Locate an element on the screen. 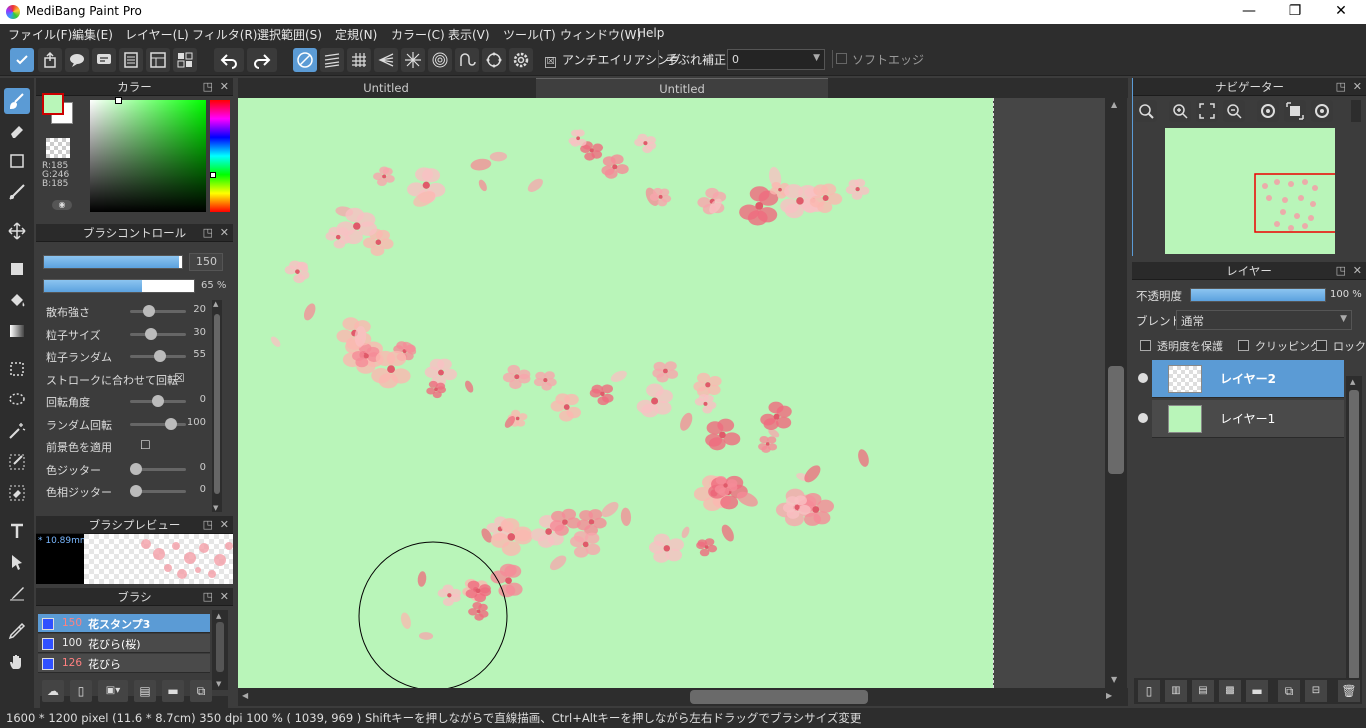 The height and width of the screenshot is (728, 1366). layer-row: レイヤー2 is located at coordinates (1239, 379).